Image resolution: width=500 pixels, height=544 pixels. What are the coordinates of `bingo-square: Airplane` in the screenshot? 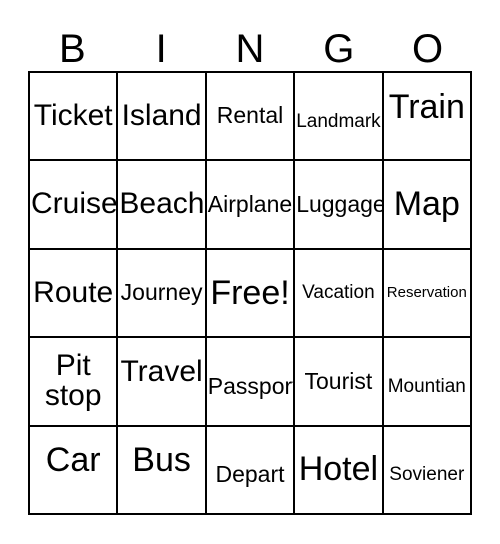 It's located at (251, 205).